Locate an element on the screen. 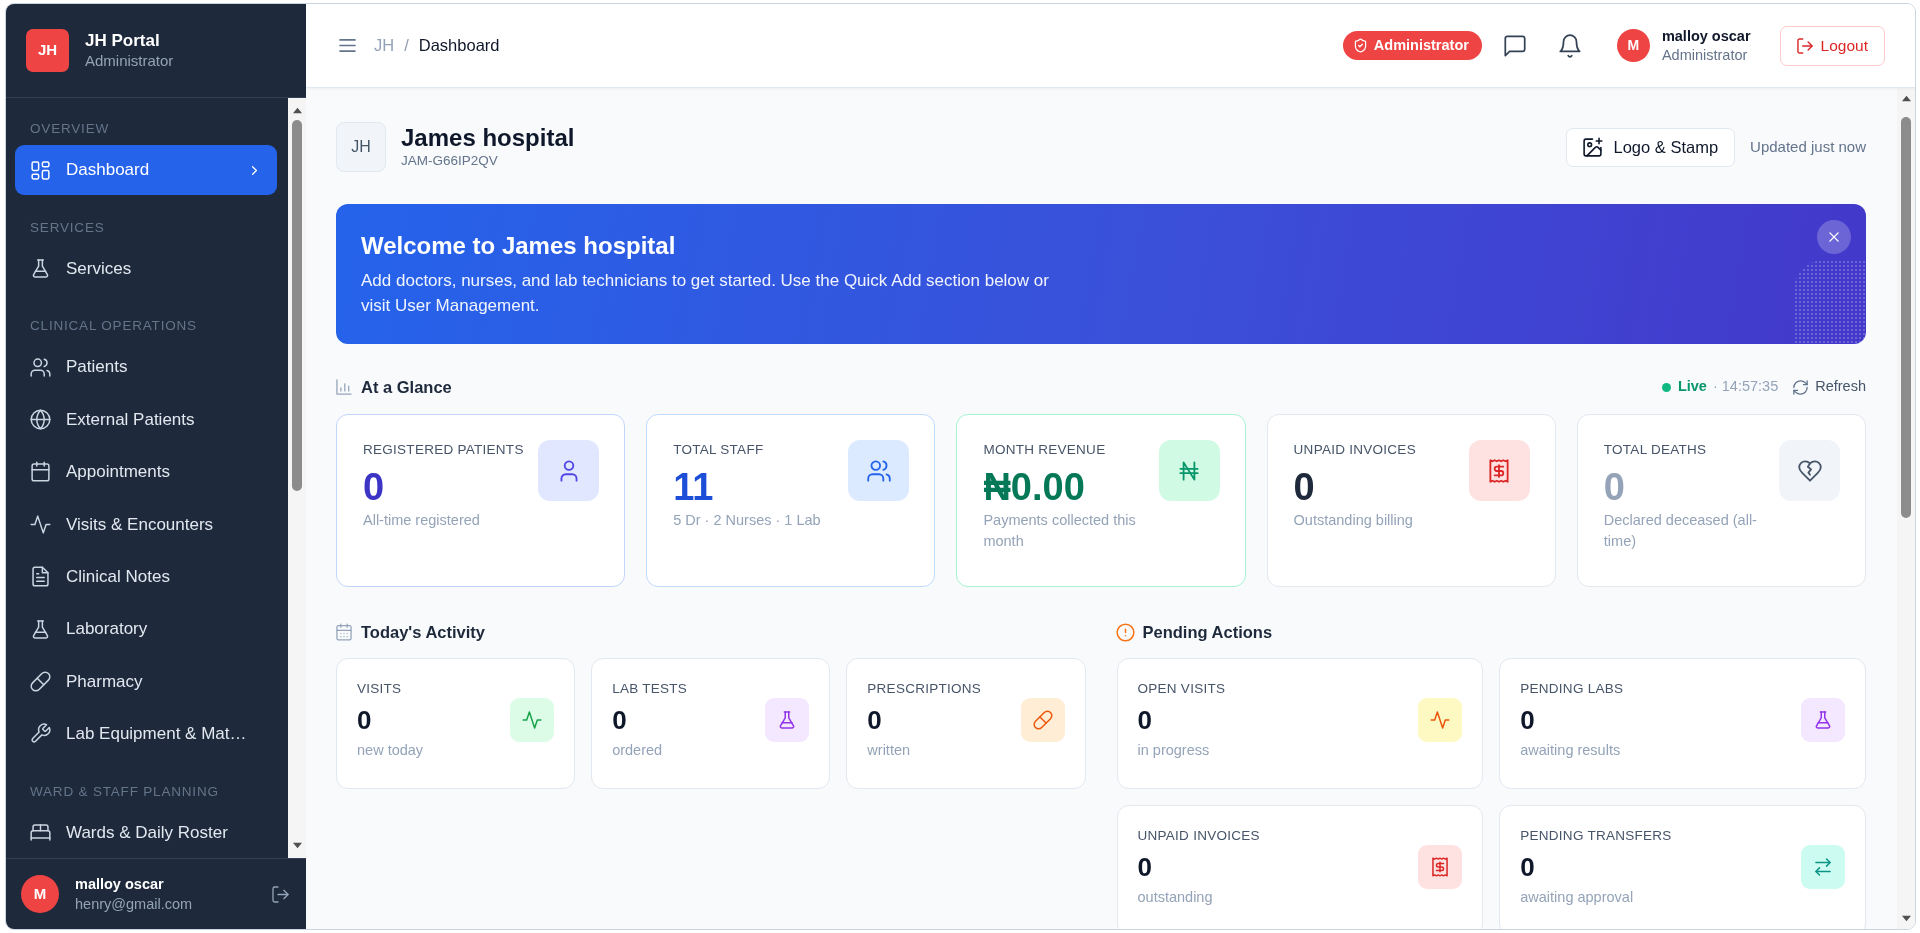 The image size is (1920, 933). chat-icon is located at coordinates (1514, 45).